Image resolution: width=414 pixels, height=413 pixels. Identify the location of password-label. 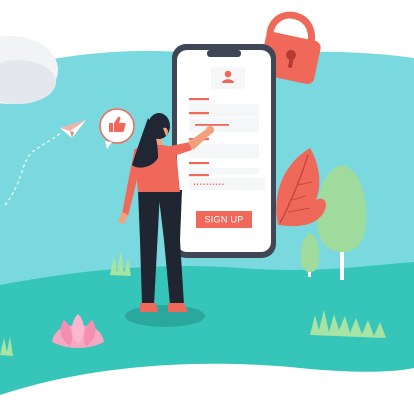
(199, 175).